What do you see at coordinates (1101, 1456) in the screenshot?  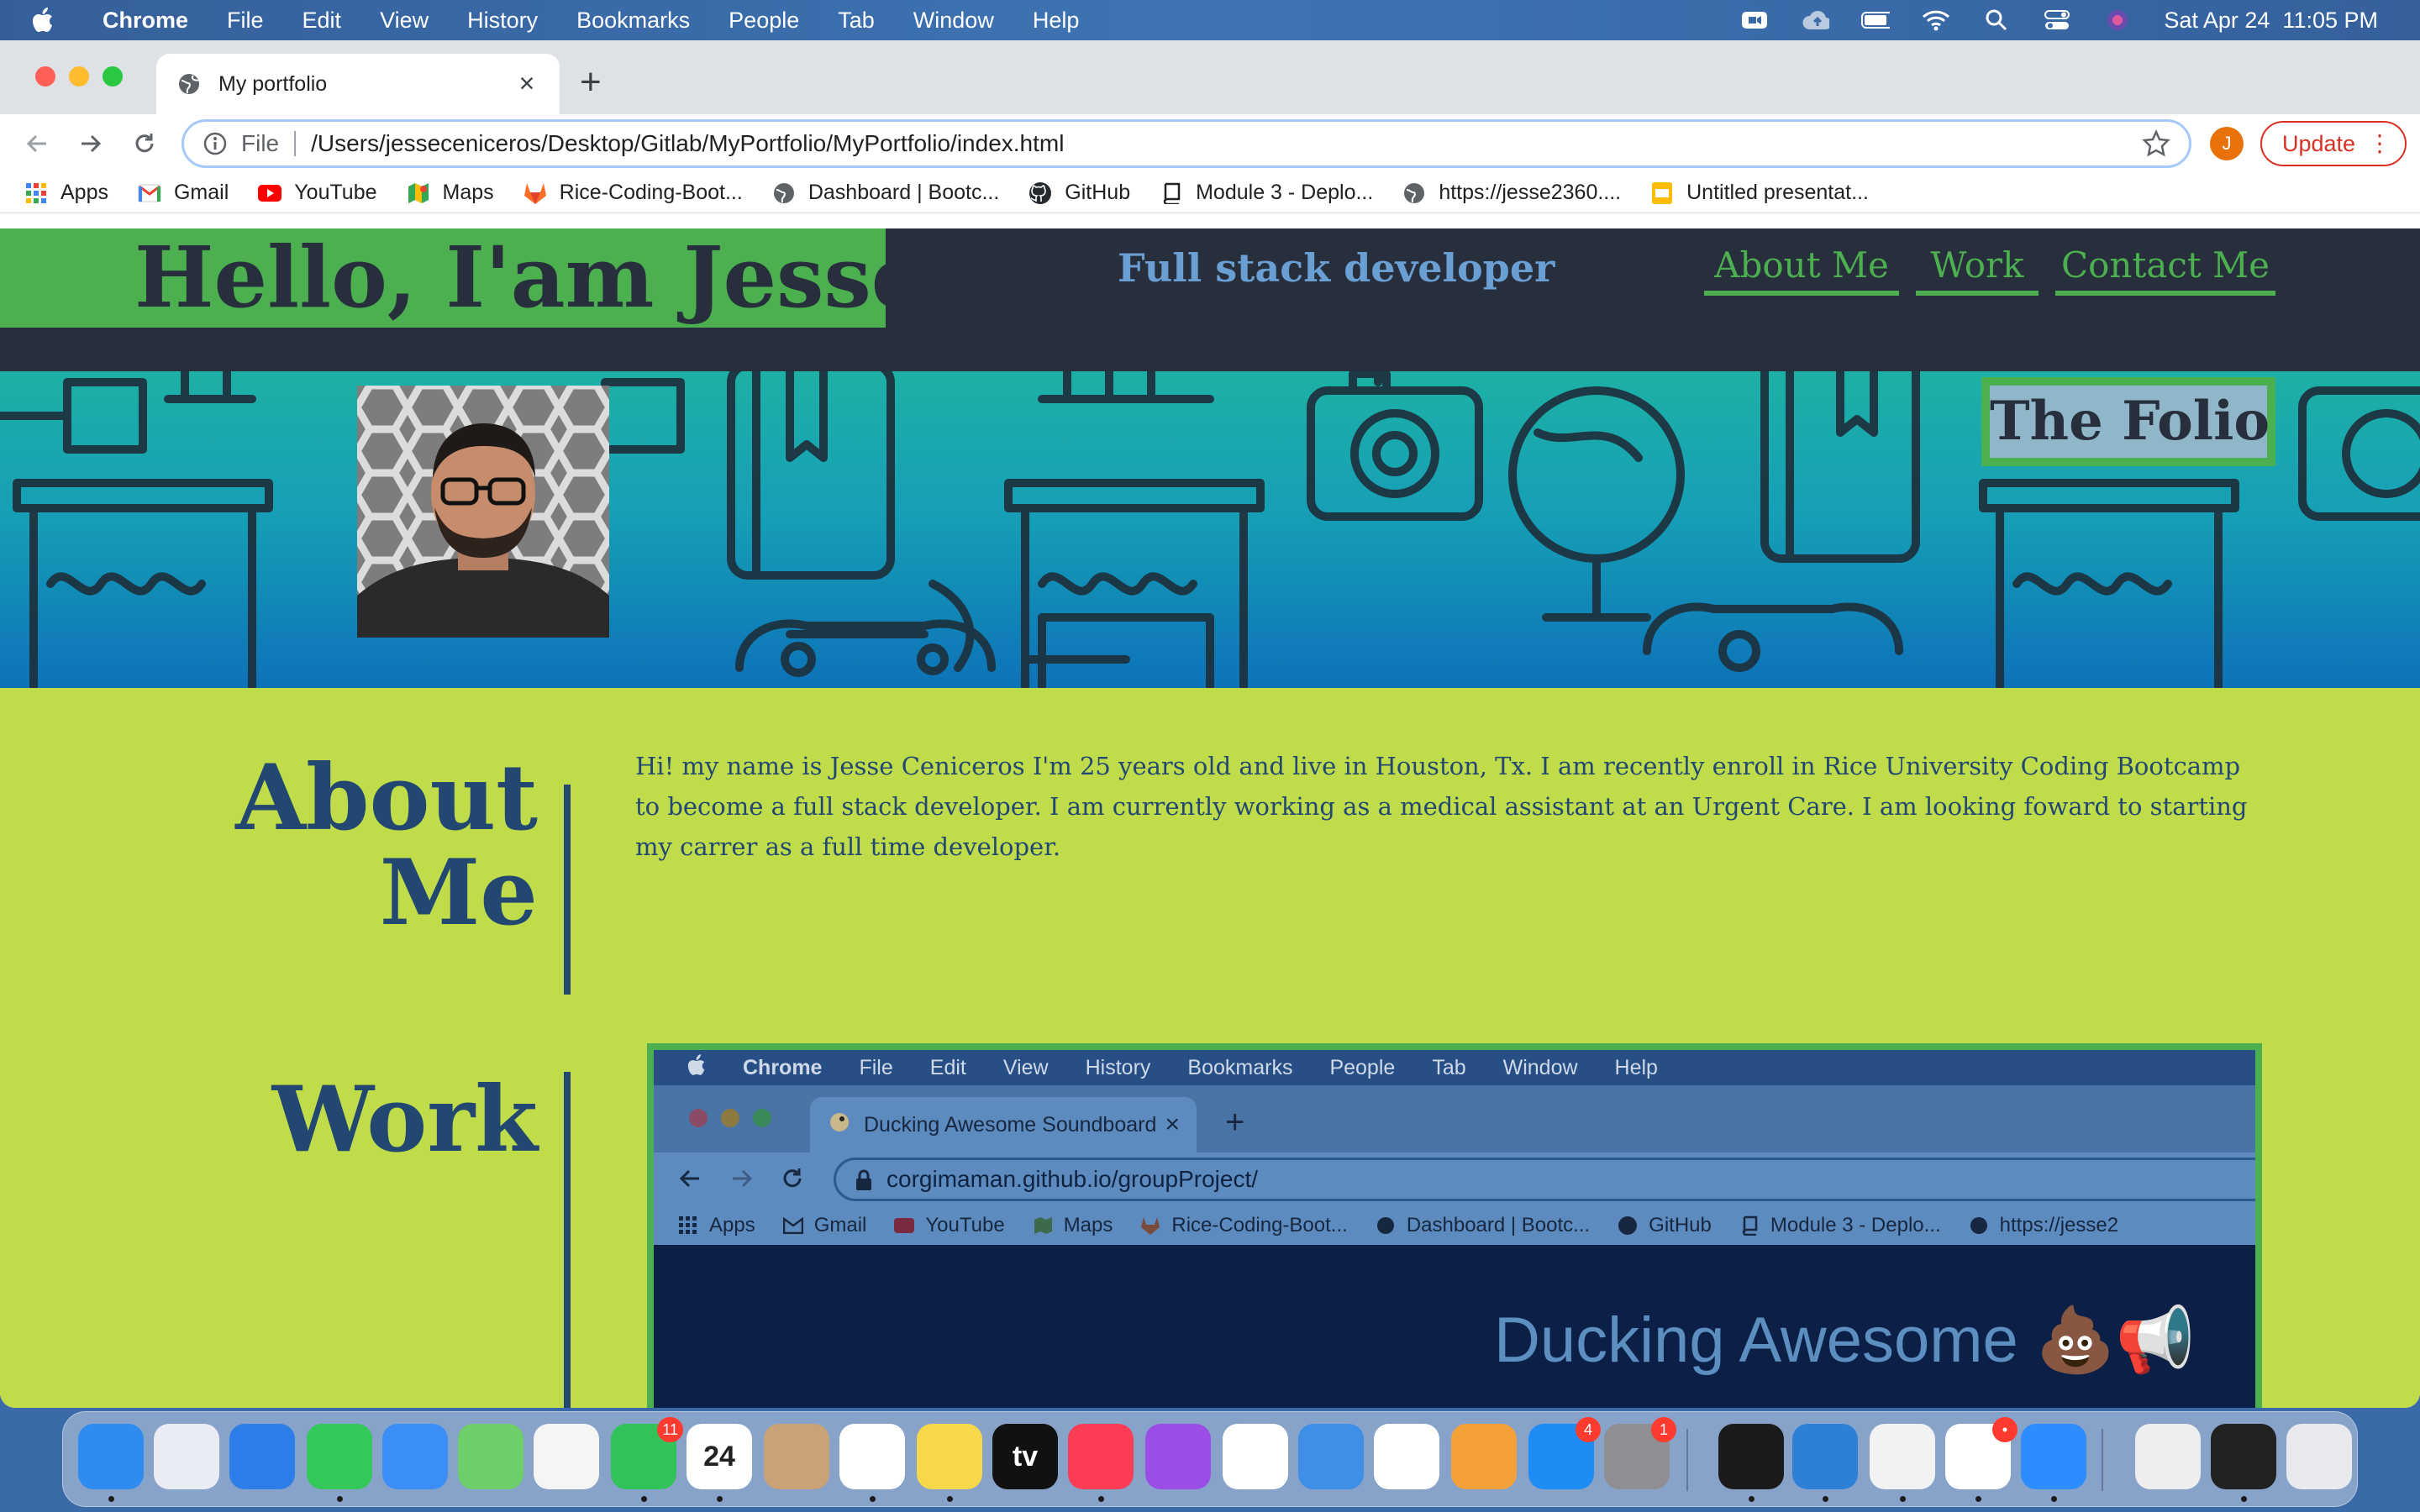 I see `dock-music-icon` at bounding box center [1101, 1456].